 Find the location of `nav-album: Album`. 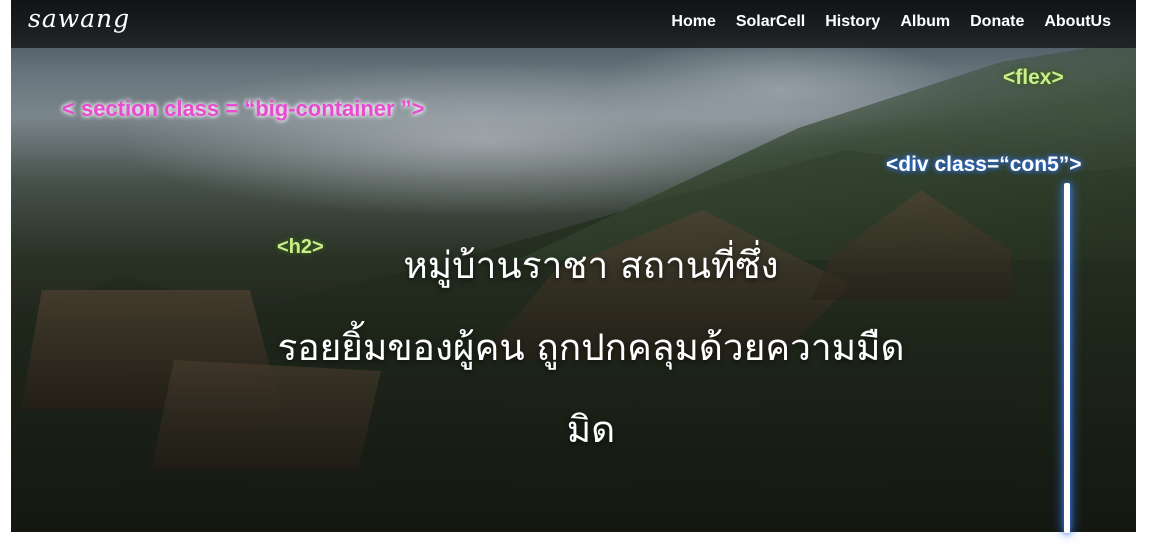

nav-album: Album is located at coordinates (925, 22).